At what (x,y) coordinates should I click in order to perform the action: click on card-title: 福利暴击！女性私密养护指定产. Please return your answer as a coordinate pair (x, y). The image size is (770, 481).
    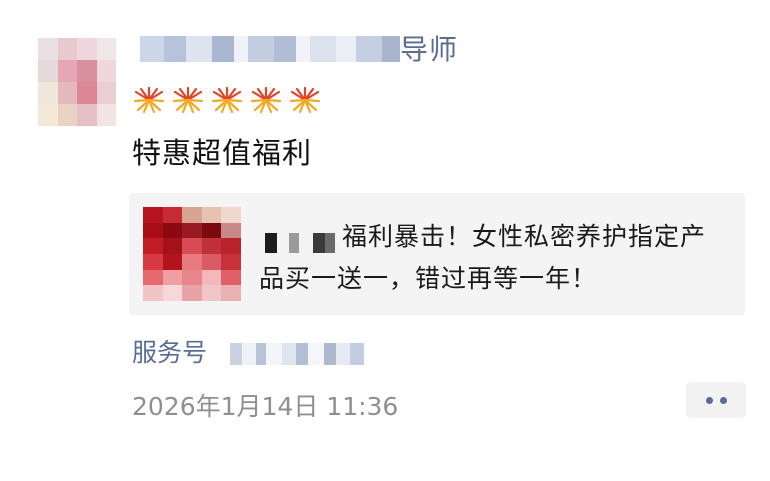
    Looking at the image, I should click on (524, 236).